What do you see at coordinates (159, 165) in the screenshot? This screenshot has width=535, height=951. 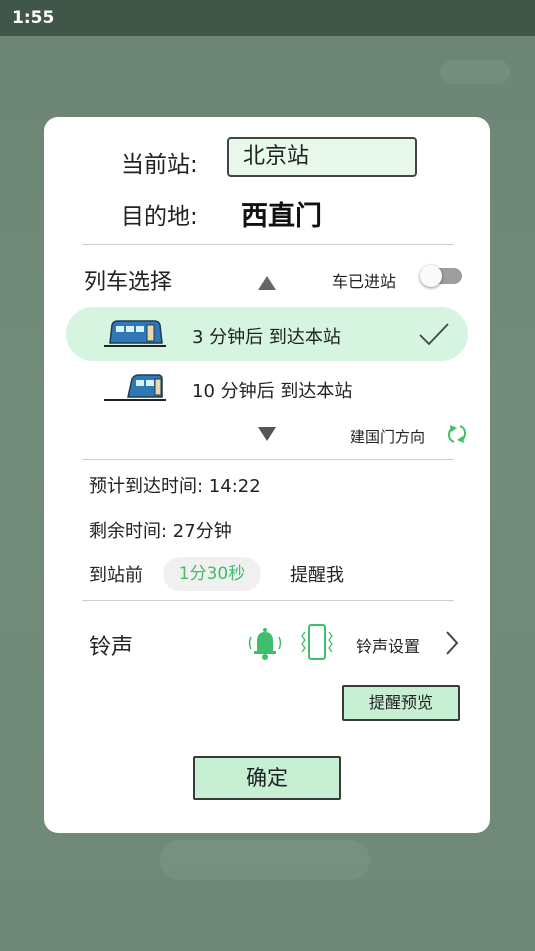 I see `current-station-label: 当前站:` at bounding box center [159, 165].